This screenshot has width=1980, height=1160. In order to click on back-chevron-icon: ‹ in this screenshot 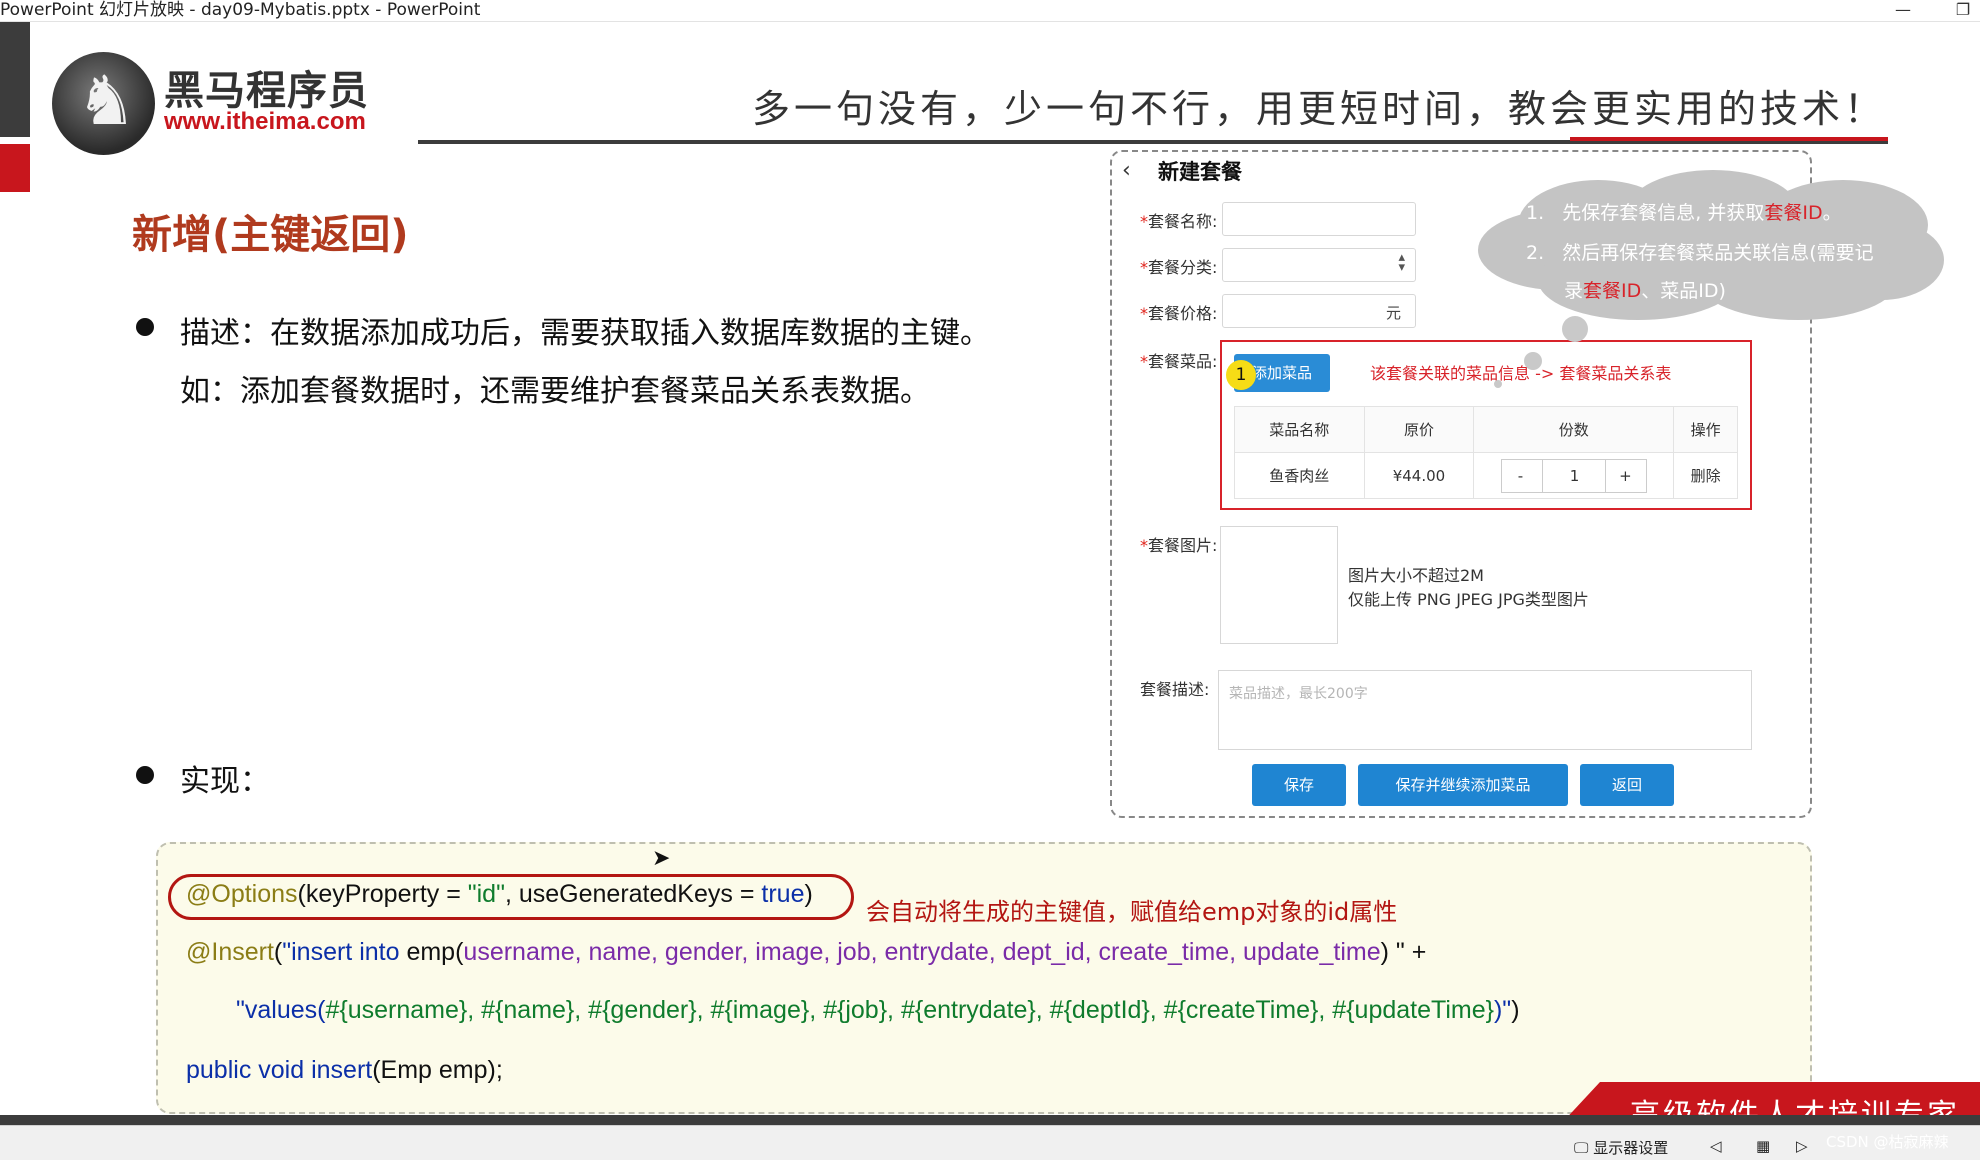, I will do `click(1126, 170)`.